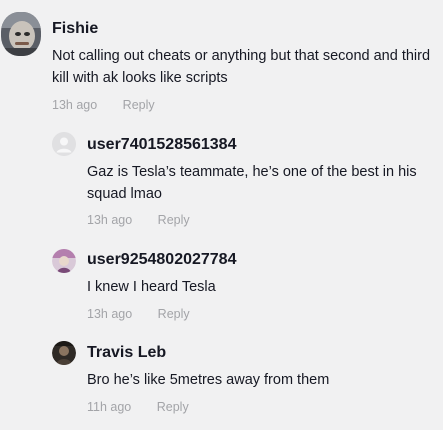 The width and height of the screenshot is (443, 430). What do you see at coordinates (109, 407) in the screenshot?
I see `comment-timestamp: 11h ago` at bounding box center [109, 407].